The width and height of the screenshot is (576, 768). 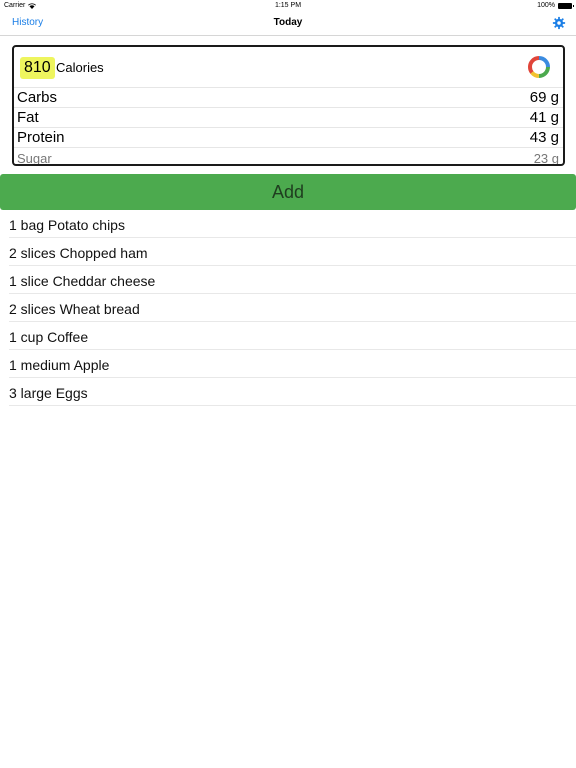 I want to click on calories-row: 810 Calories, so click(x=288, y=67).